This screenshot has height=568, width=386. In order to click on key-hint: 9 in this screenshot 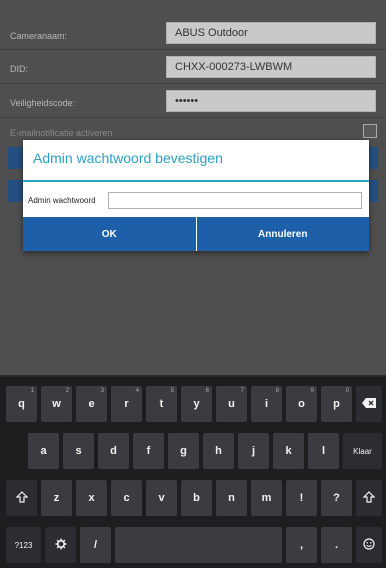, I will do `click(312, 391)`.